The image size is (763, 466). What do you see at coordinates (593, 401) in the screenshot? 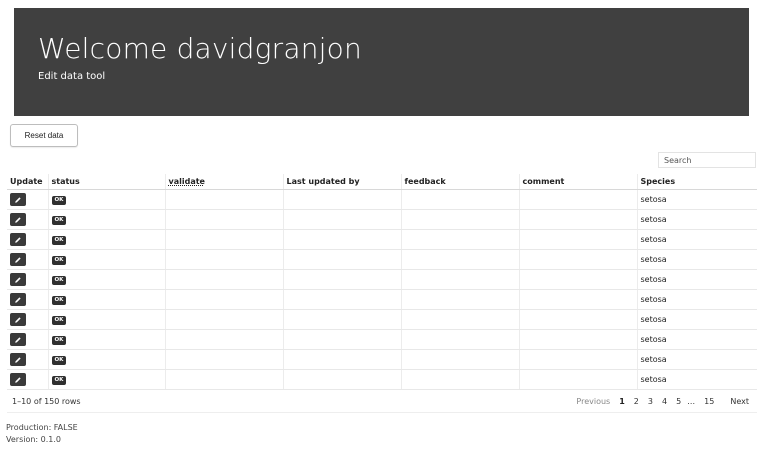
I see `pagination-previous: Previous` at bounding box center [593, 401].